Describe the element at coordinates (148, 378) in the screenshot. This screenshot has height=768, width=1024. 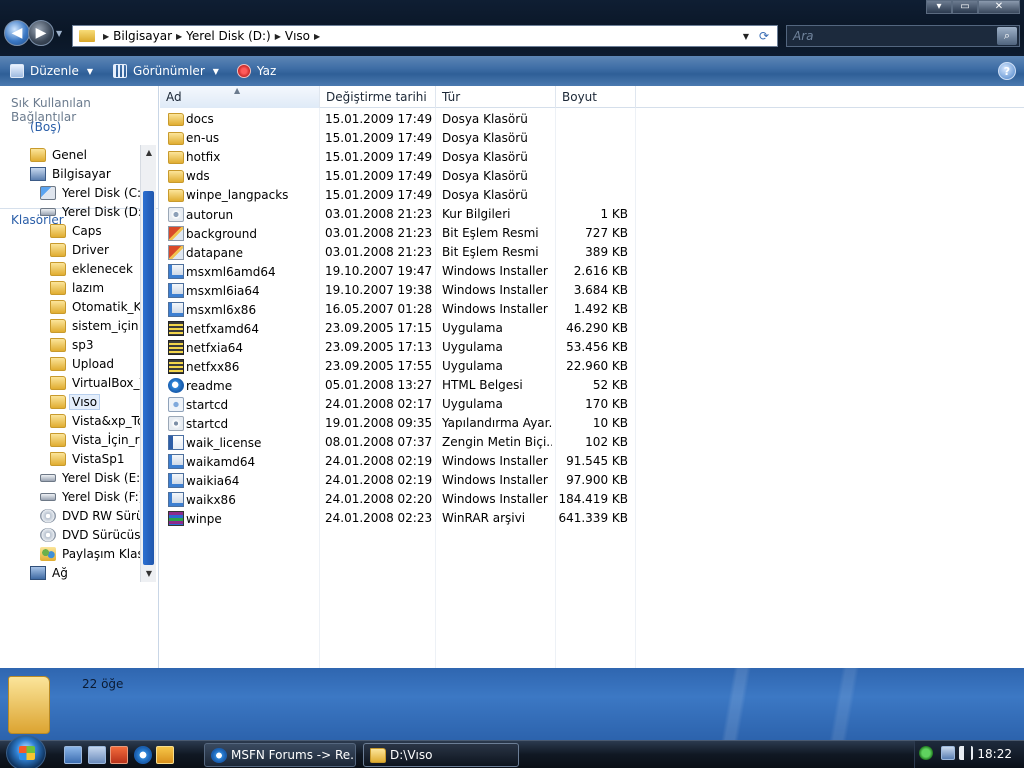
I see `scrollbar-thumb` at that location.